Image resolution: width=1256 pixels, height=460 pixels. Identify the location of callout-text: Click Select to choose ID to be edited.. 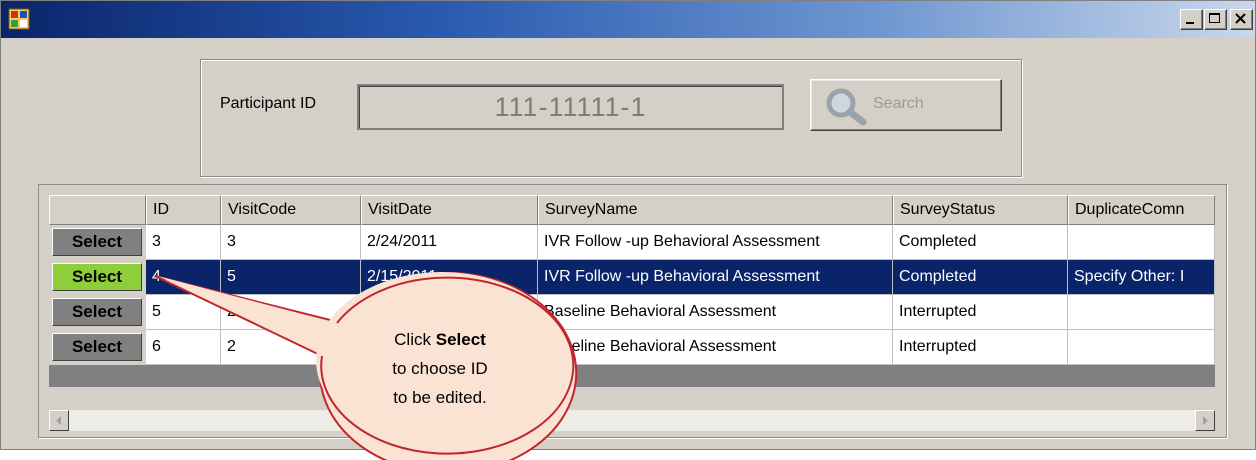
(440, 368).